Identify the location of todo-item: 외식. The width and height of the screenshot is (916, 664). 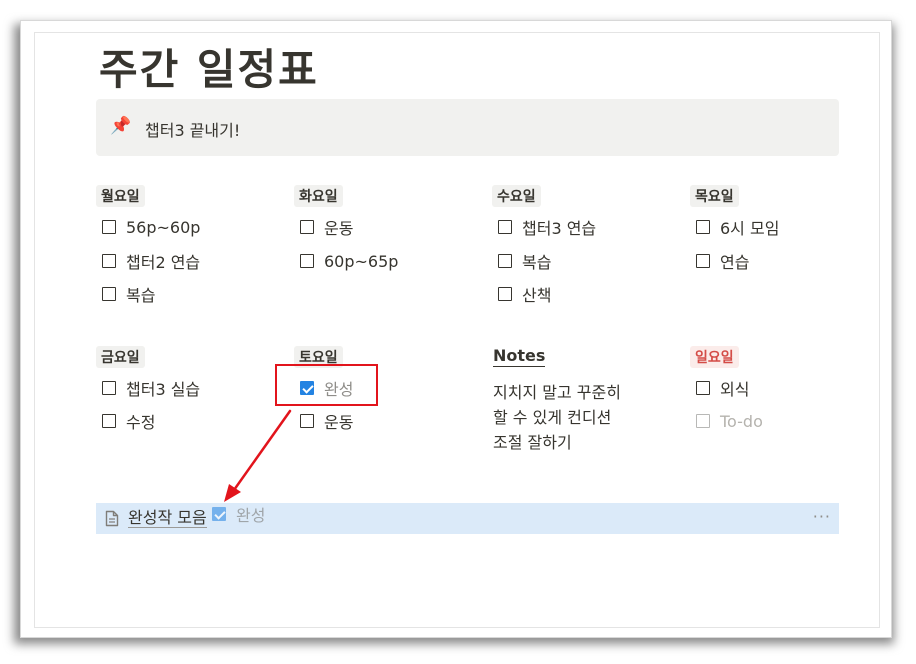
(722, 388).